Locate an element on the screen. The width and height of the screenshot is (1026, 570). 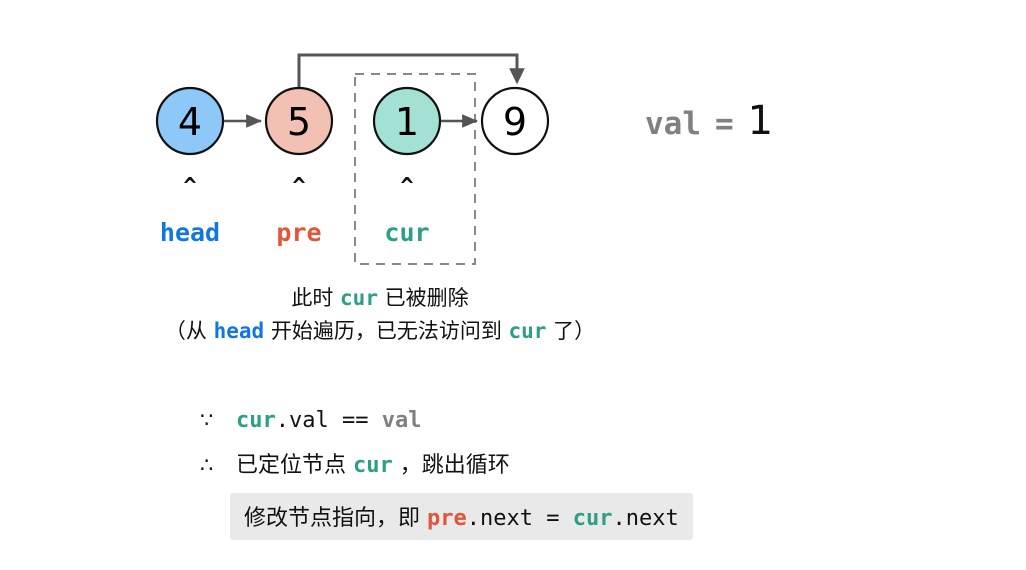
reasoning-row2-statement: 已定位节点 cur ，跳出循环 is located at coordinates (373, 463).